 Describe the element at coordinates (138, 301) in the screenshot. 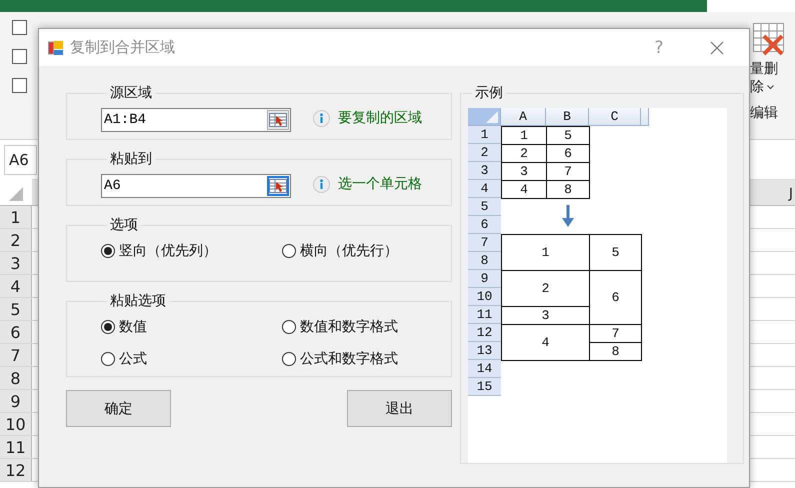

I see `group-label: 粘贴选项` at that location.